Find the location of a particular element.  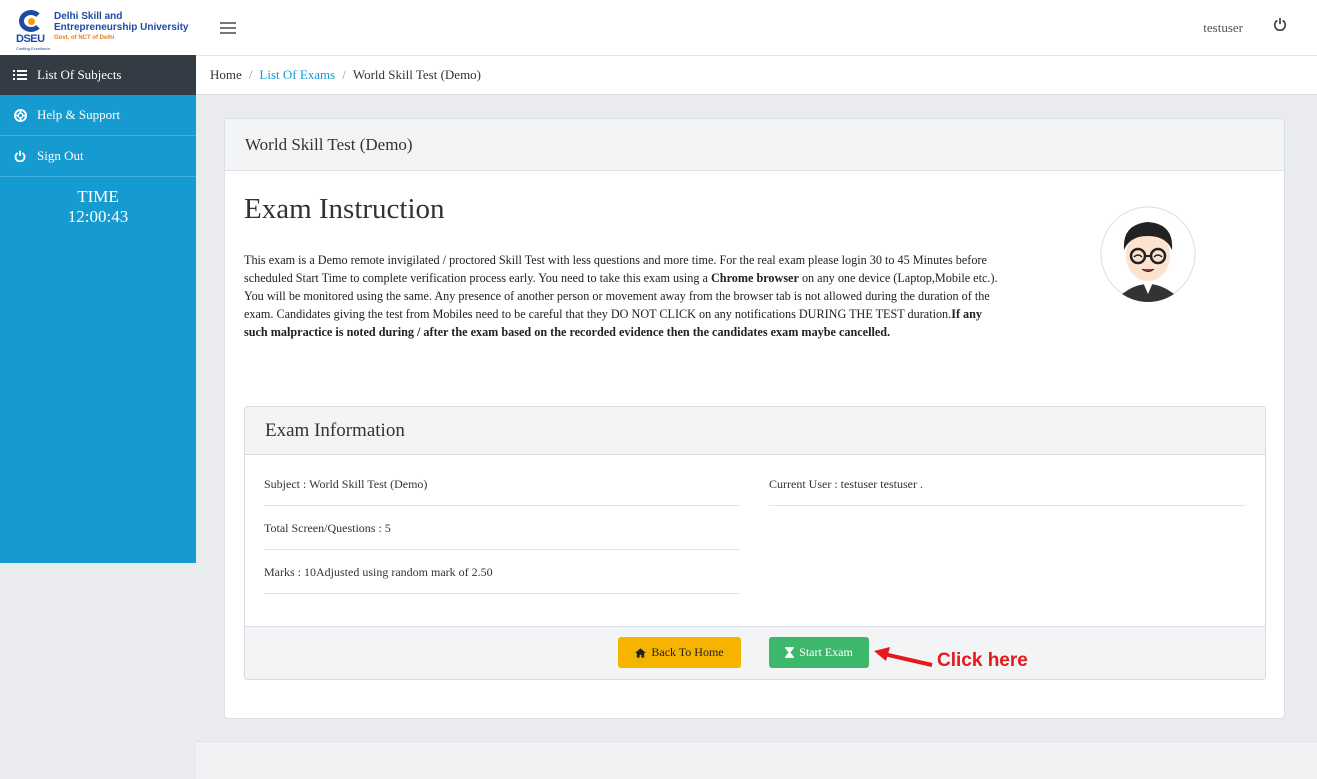

exam-timer: TIME 12:00:43 is located at coordinates (98, 202).